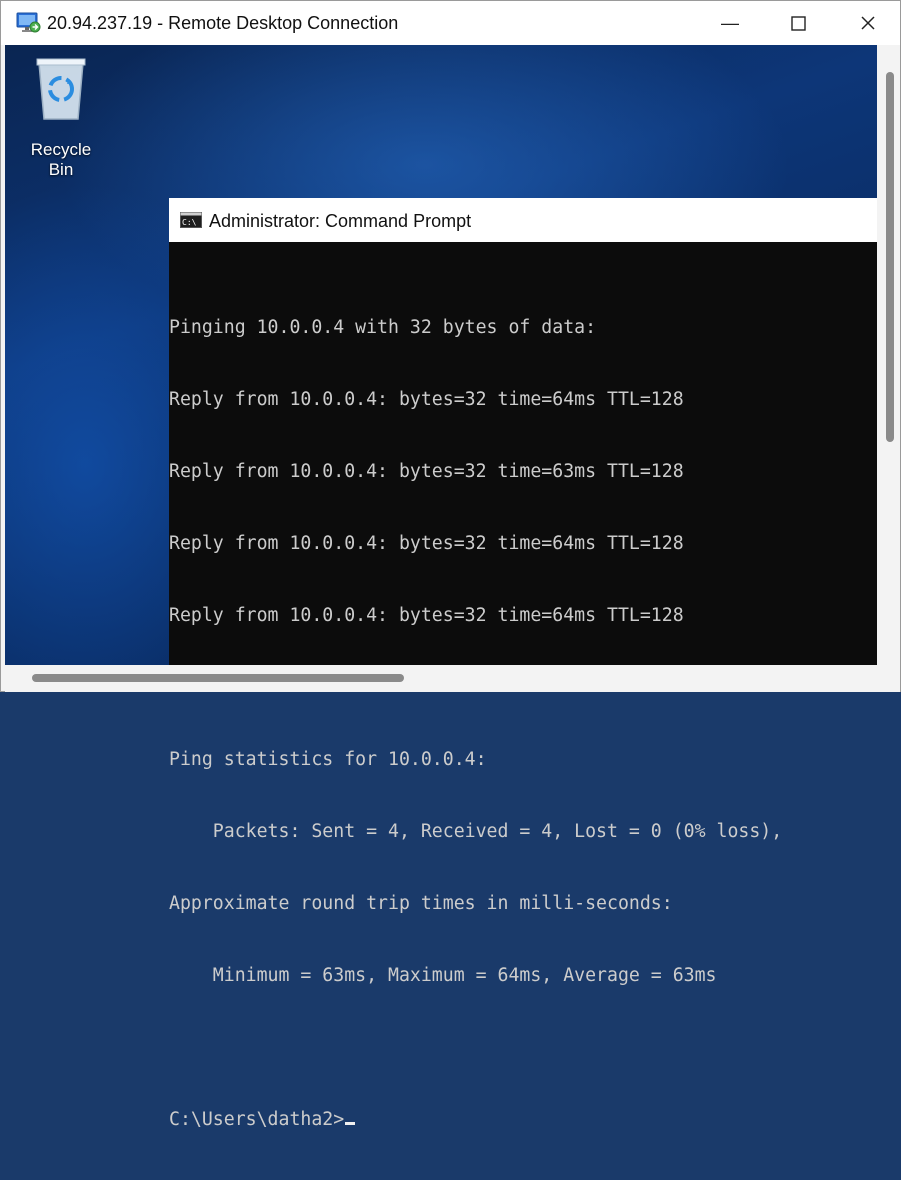  Describe the element at coordinates (350, 1123) in the screenshot. I see `text-cursor` at that location.